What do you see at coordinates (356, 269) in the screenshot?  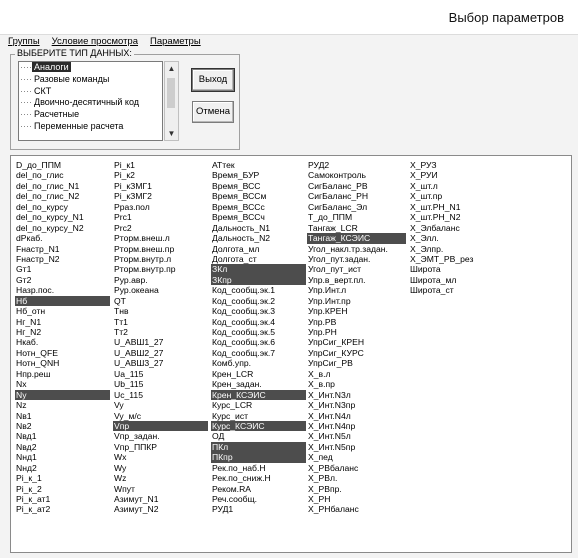 I see `parameter-item: Угол_пут_ист` at bounding box center [356, 269].